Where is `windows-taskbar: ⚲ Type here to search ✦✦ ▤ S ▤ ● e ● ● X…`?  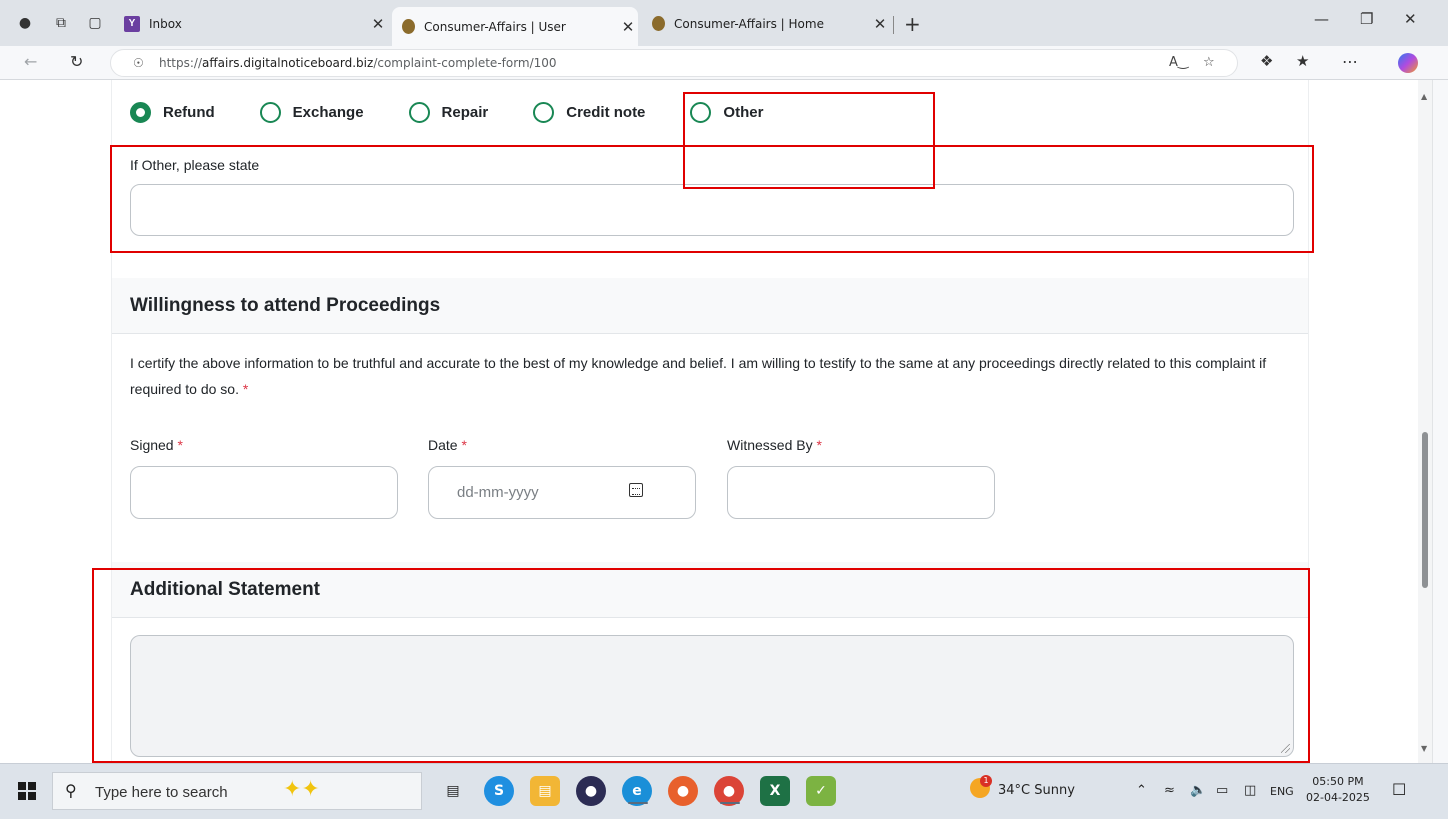
windows-taskbar: ⚲ Type here to search ✦✦ ▤ S ▤ ● e ● ● X… is located at coordinates (724, 791).